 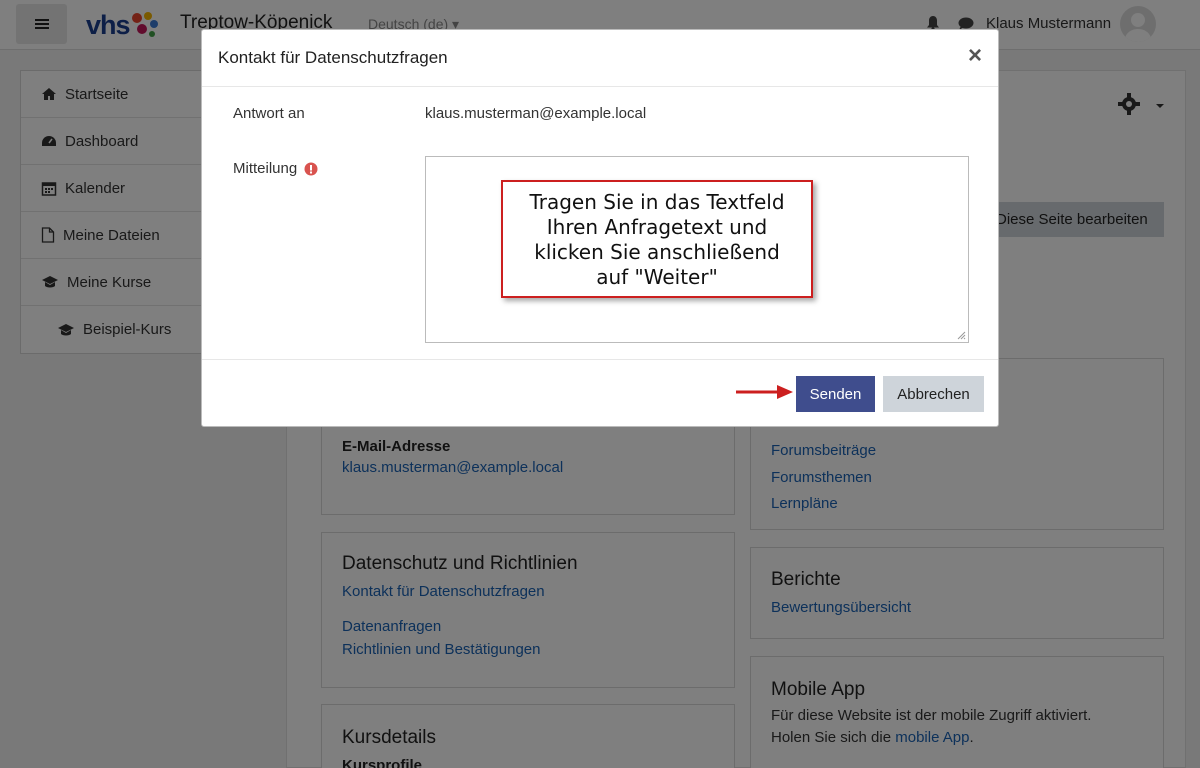 I want to click on dialog-title: Kontakt für Datenschutzfragen, so click(x=333, y=57).